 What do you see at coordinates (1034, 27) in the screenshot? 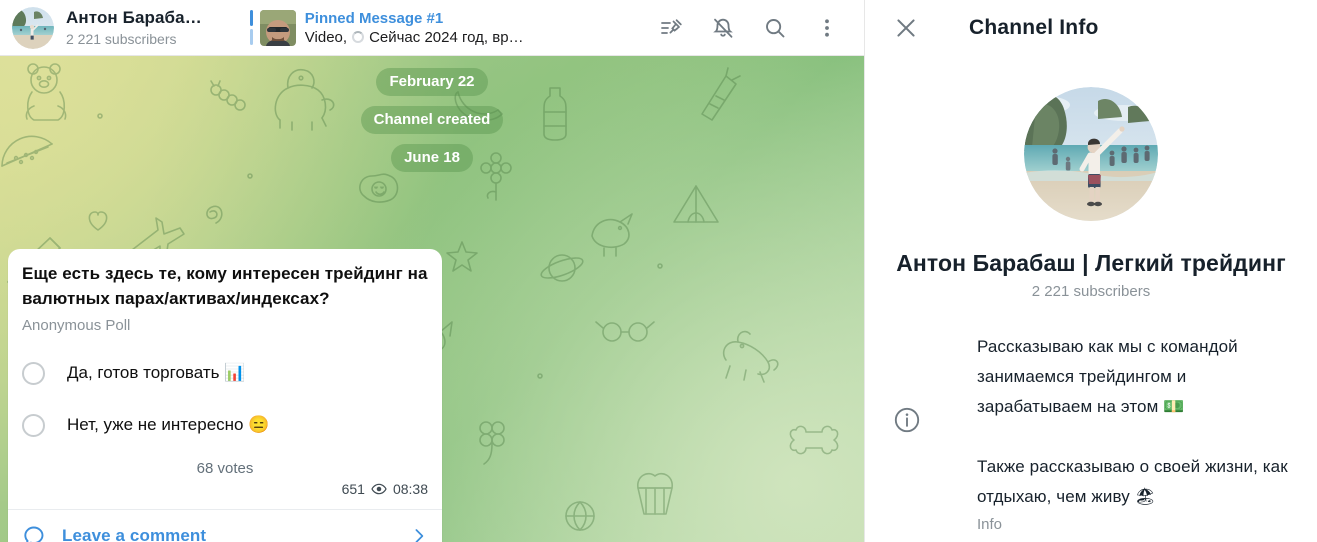
I see `info-panel-title: Channel Info` at bounding box center [1034, 27].